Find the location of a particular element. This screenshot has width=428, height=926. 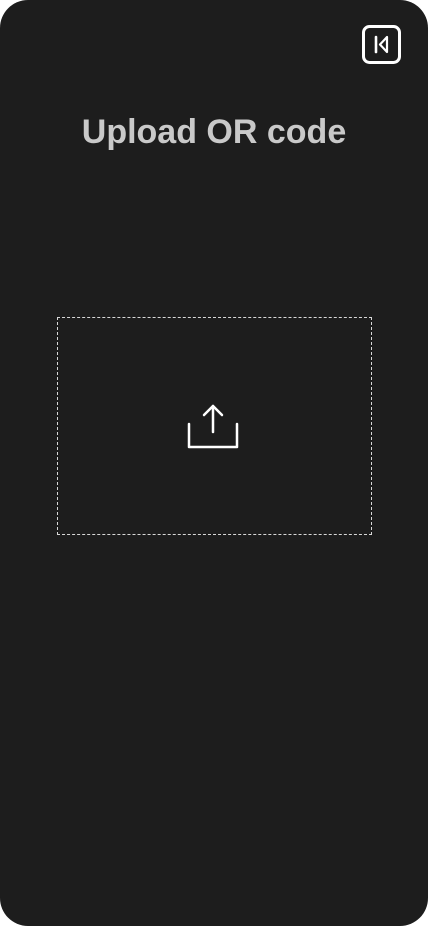

page-title: Upload OR code is located at coordinates (214, 132).